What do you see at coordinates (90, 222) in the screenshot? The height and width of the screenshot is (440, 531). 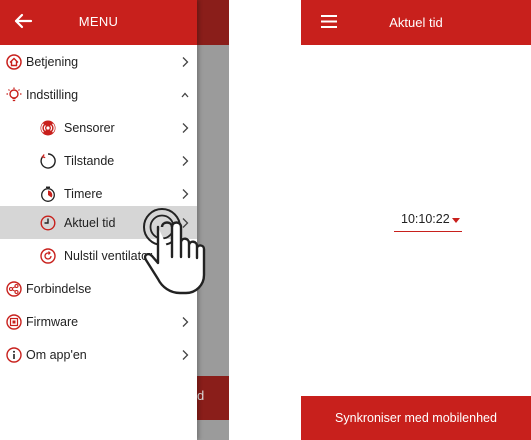 I see `menu-item-label: Aktuel tid` at bounding box center [90, 222].